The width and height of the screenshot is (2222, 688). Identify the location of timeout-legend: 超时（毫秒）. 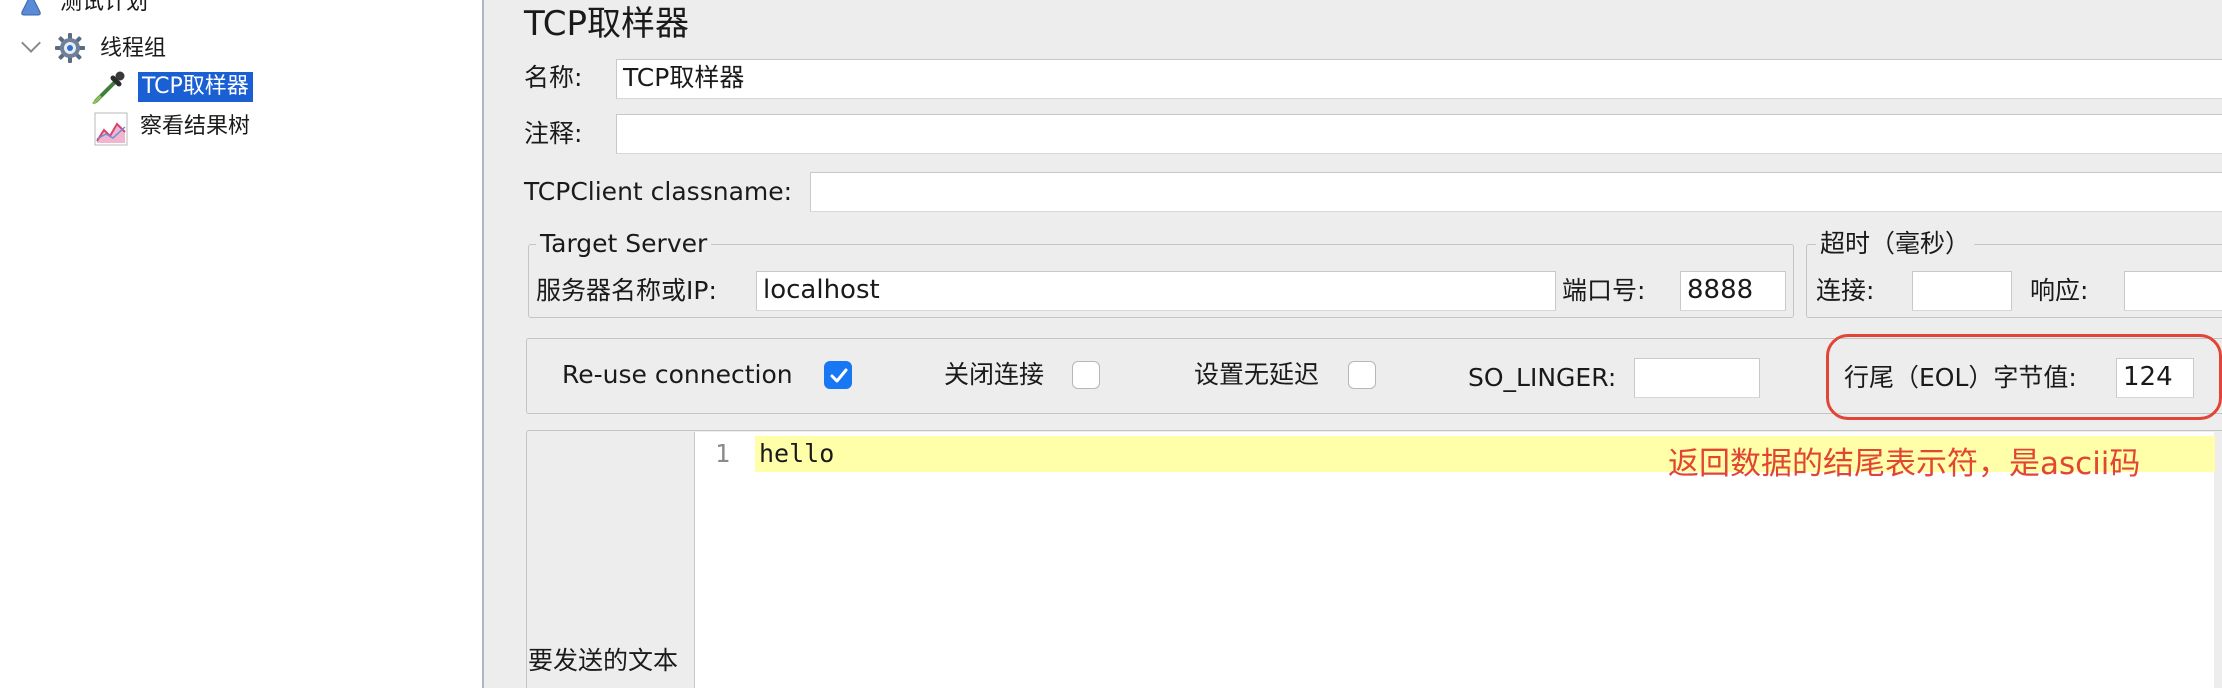
(1895, 244).